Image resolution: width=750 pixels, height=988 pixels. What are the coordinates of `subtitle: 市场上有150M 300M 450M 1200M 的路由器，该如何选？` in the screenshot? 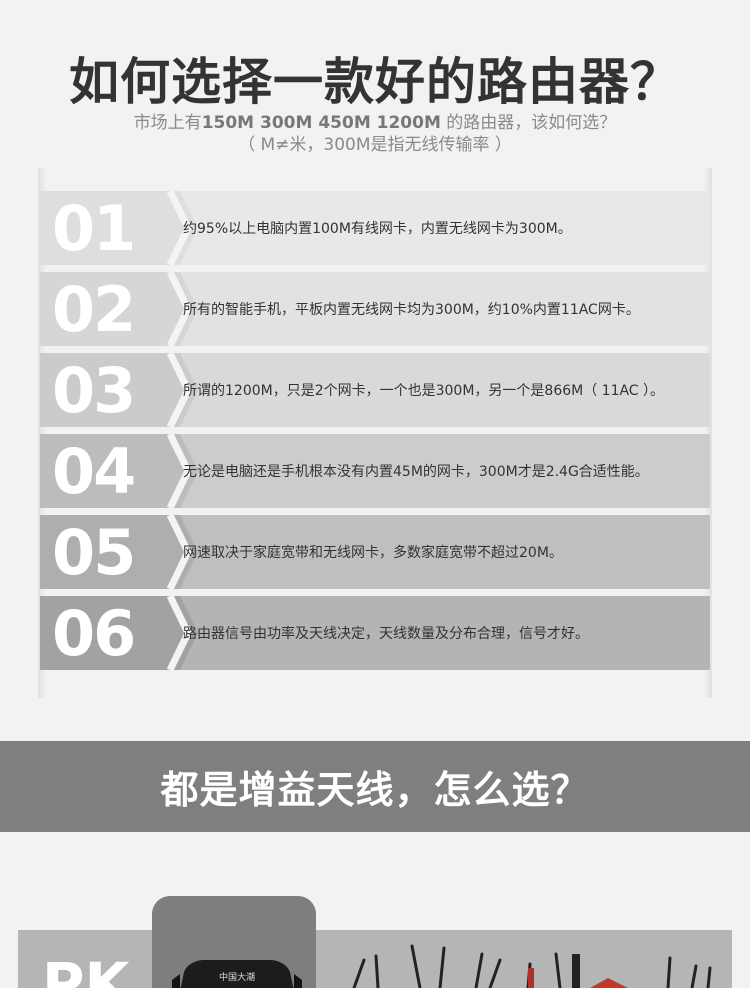 It's located at (375, 123).